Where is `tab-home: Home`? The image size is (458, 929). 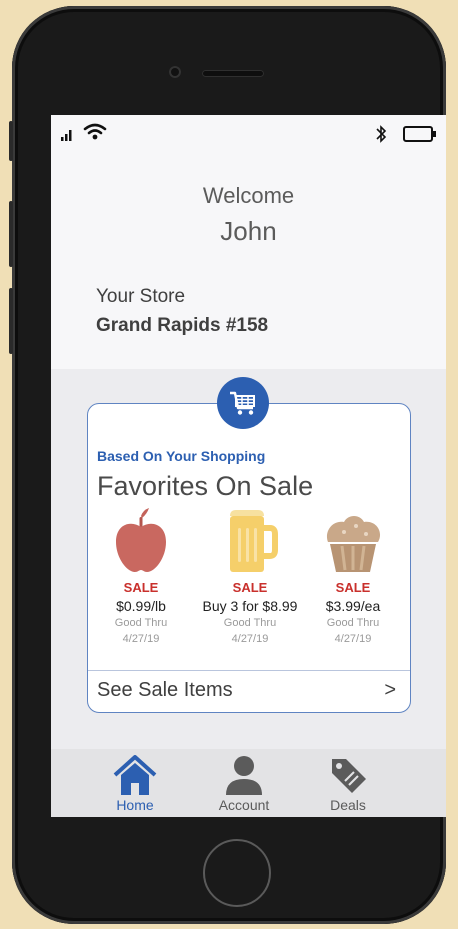
tab-home: Home is located at coordinates (135, 783).